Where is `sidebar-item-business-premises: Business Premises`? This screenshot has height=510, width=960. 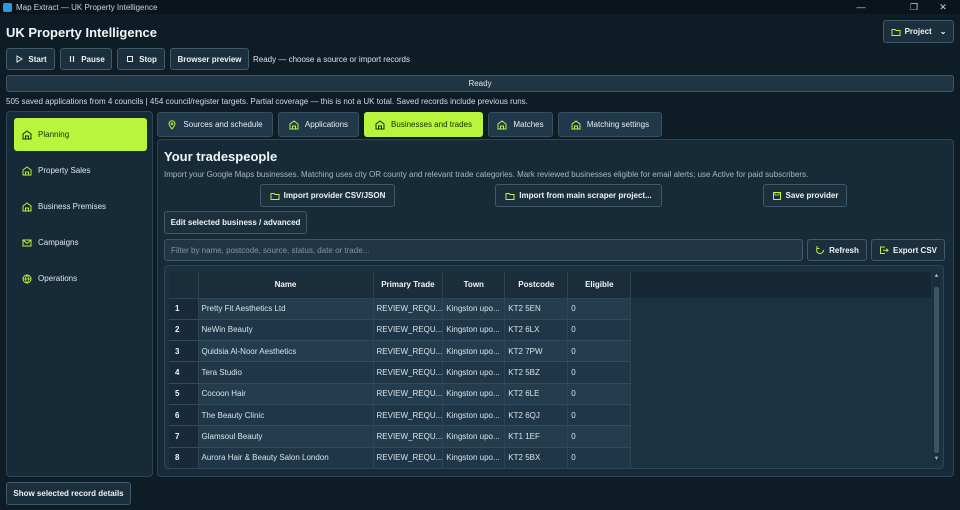
sidebar-item-business-premises: Business Premises is located at coordinates (80, 206).